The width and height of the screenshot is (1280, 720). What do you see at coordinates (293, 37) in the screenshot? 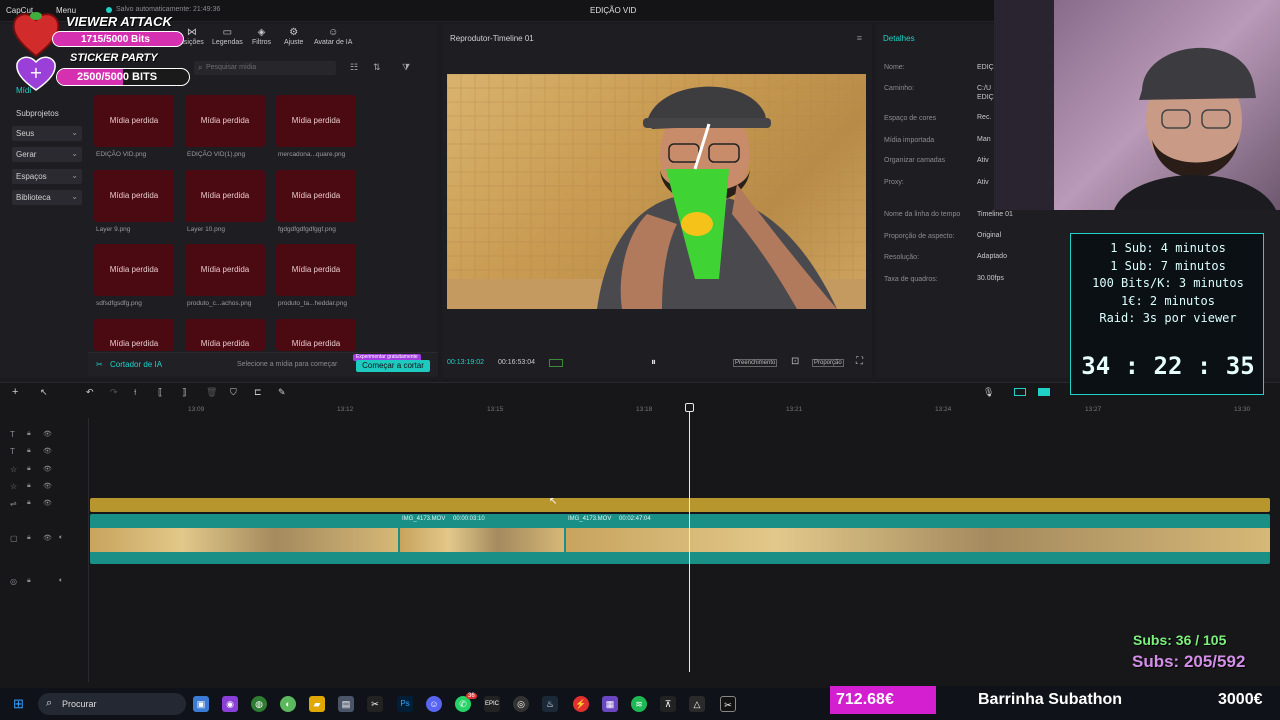
I see `tab-adjust: ⚙ Ajuste` at bounding box center [293, 37].